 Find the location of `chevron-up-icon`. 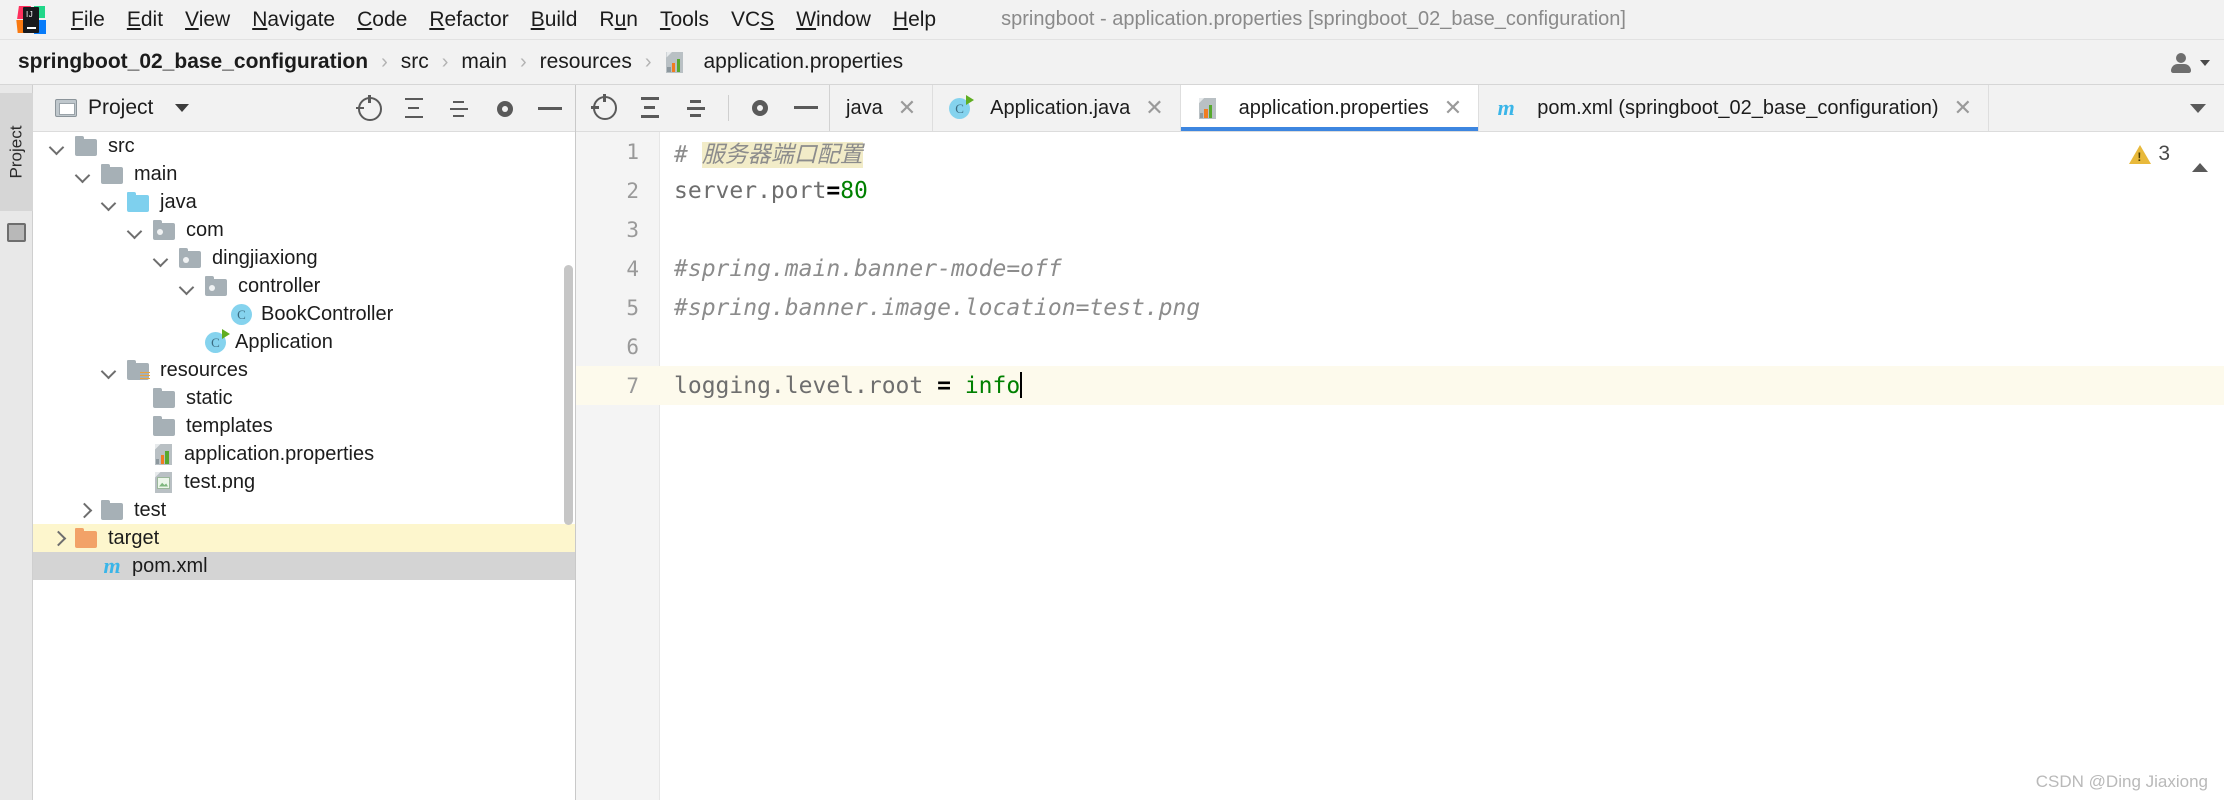

chevron-up-icon is located at coordinates (2200, 159).